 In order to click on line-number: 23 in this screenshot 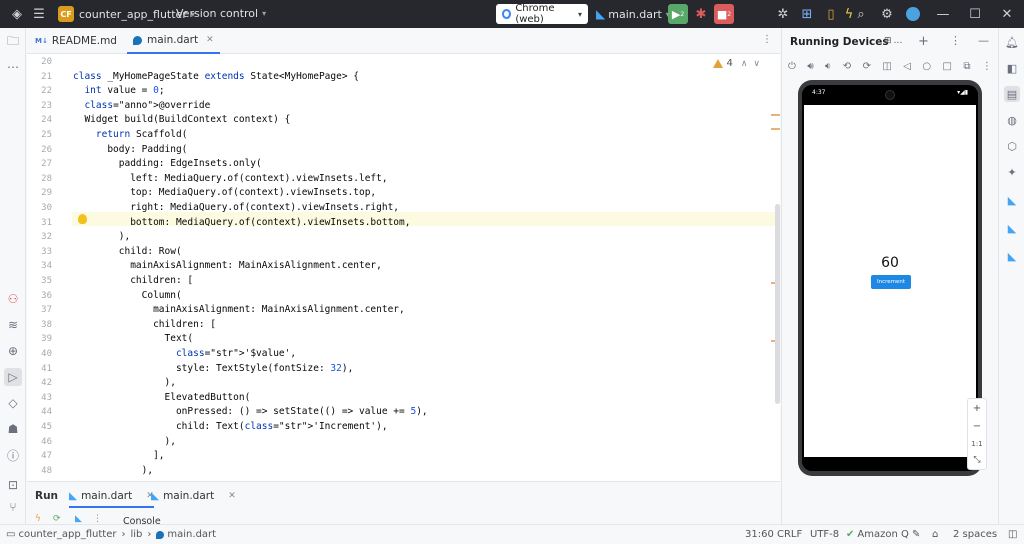, I will do `click(46, 105)`.